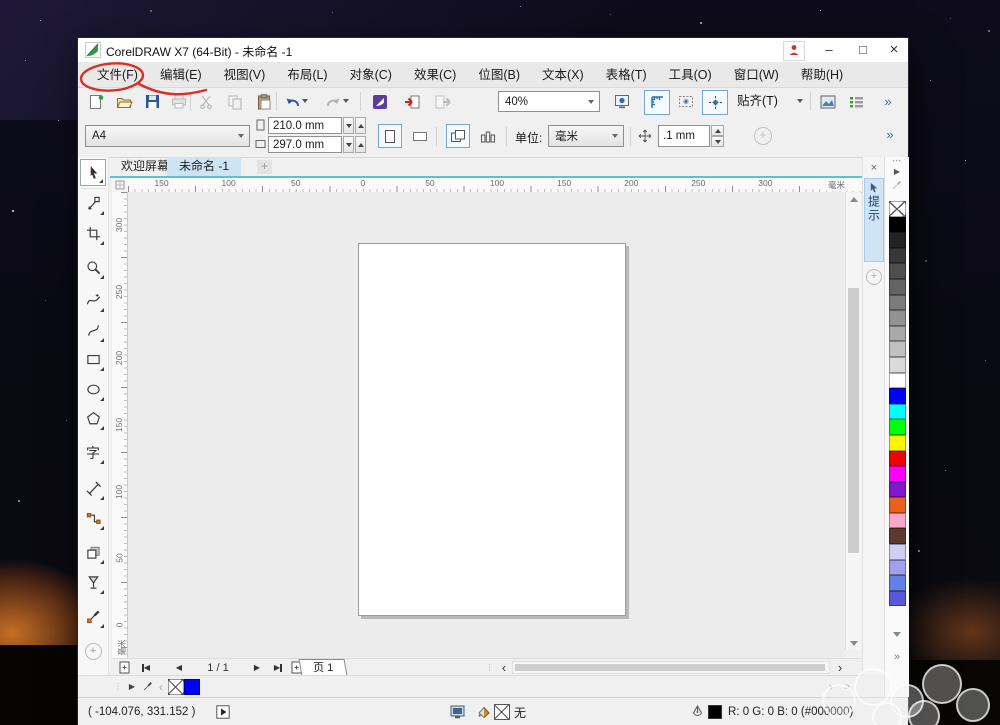 The height and width of the screenshot is (725, 1000). I want to click on add-property-icon: +, so click(763, 136).